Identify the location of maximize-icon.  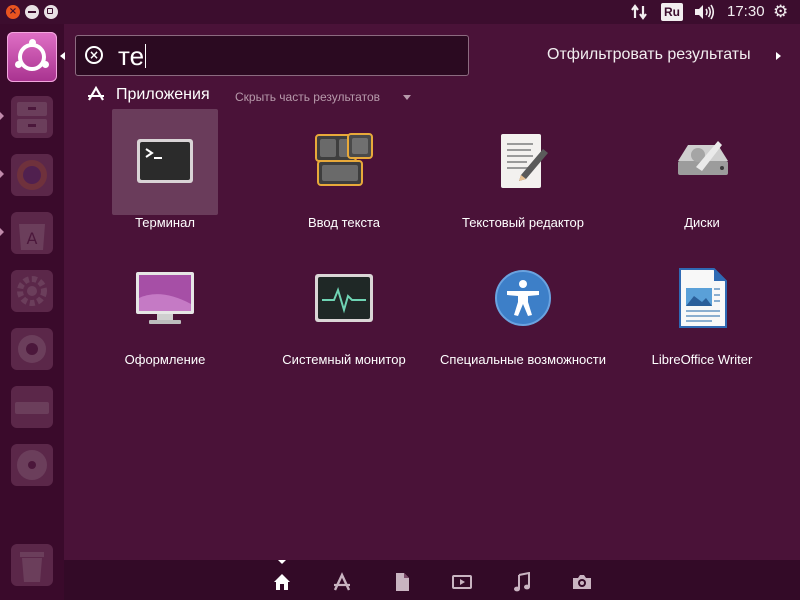
(51, 12).